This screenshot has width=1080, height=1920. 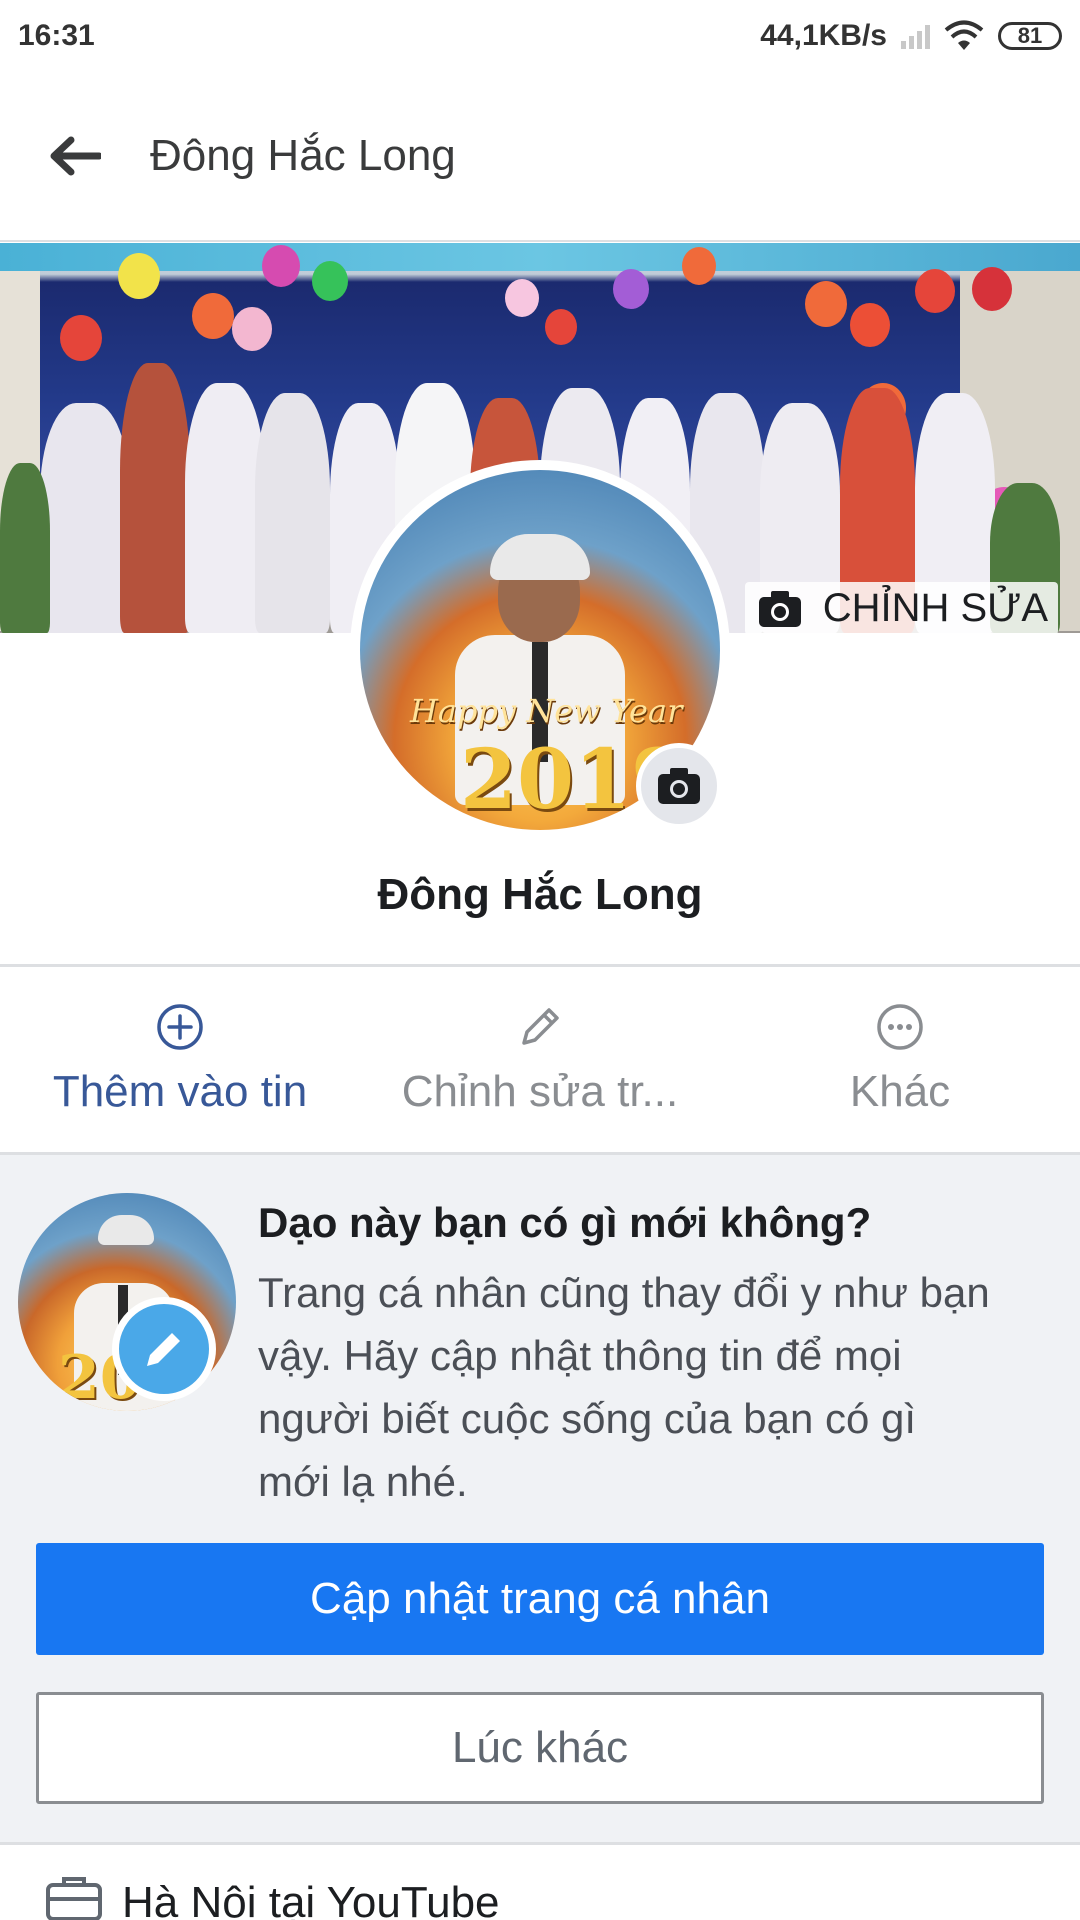 I want to click on back-button, so click(x=75, y=156).